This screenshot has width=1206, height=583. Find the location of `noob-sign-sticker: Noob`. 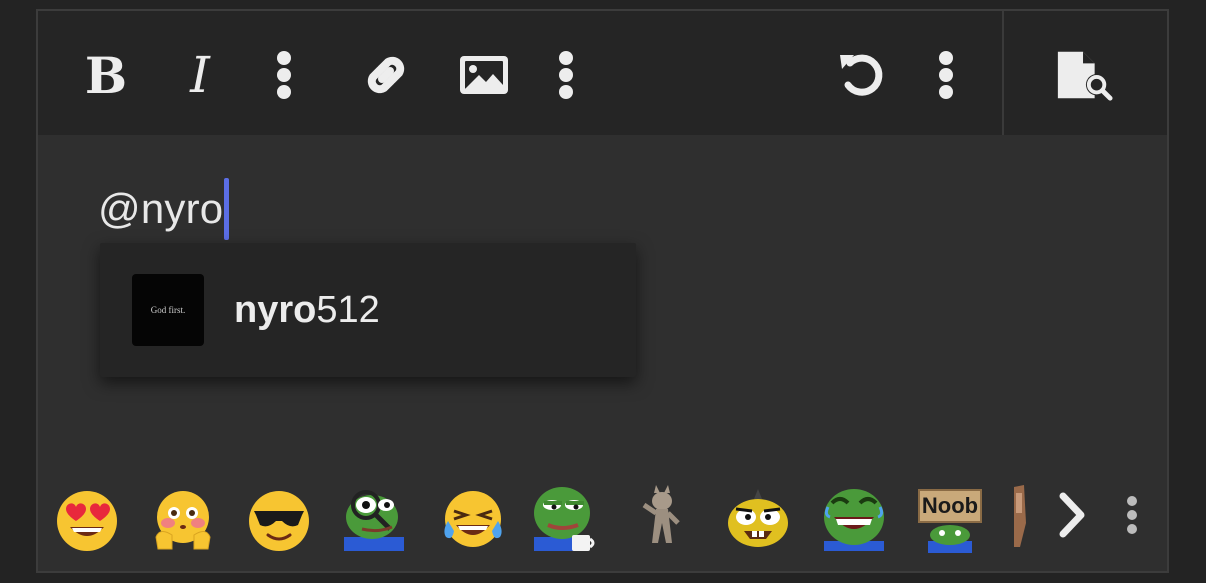

noob-sign-sticker: Noob is located at coordinates (950, 518).